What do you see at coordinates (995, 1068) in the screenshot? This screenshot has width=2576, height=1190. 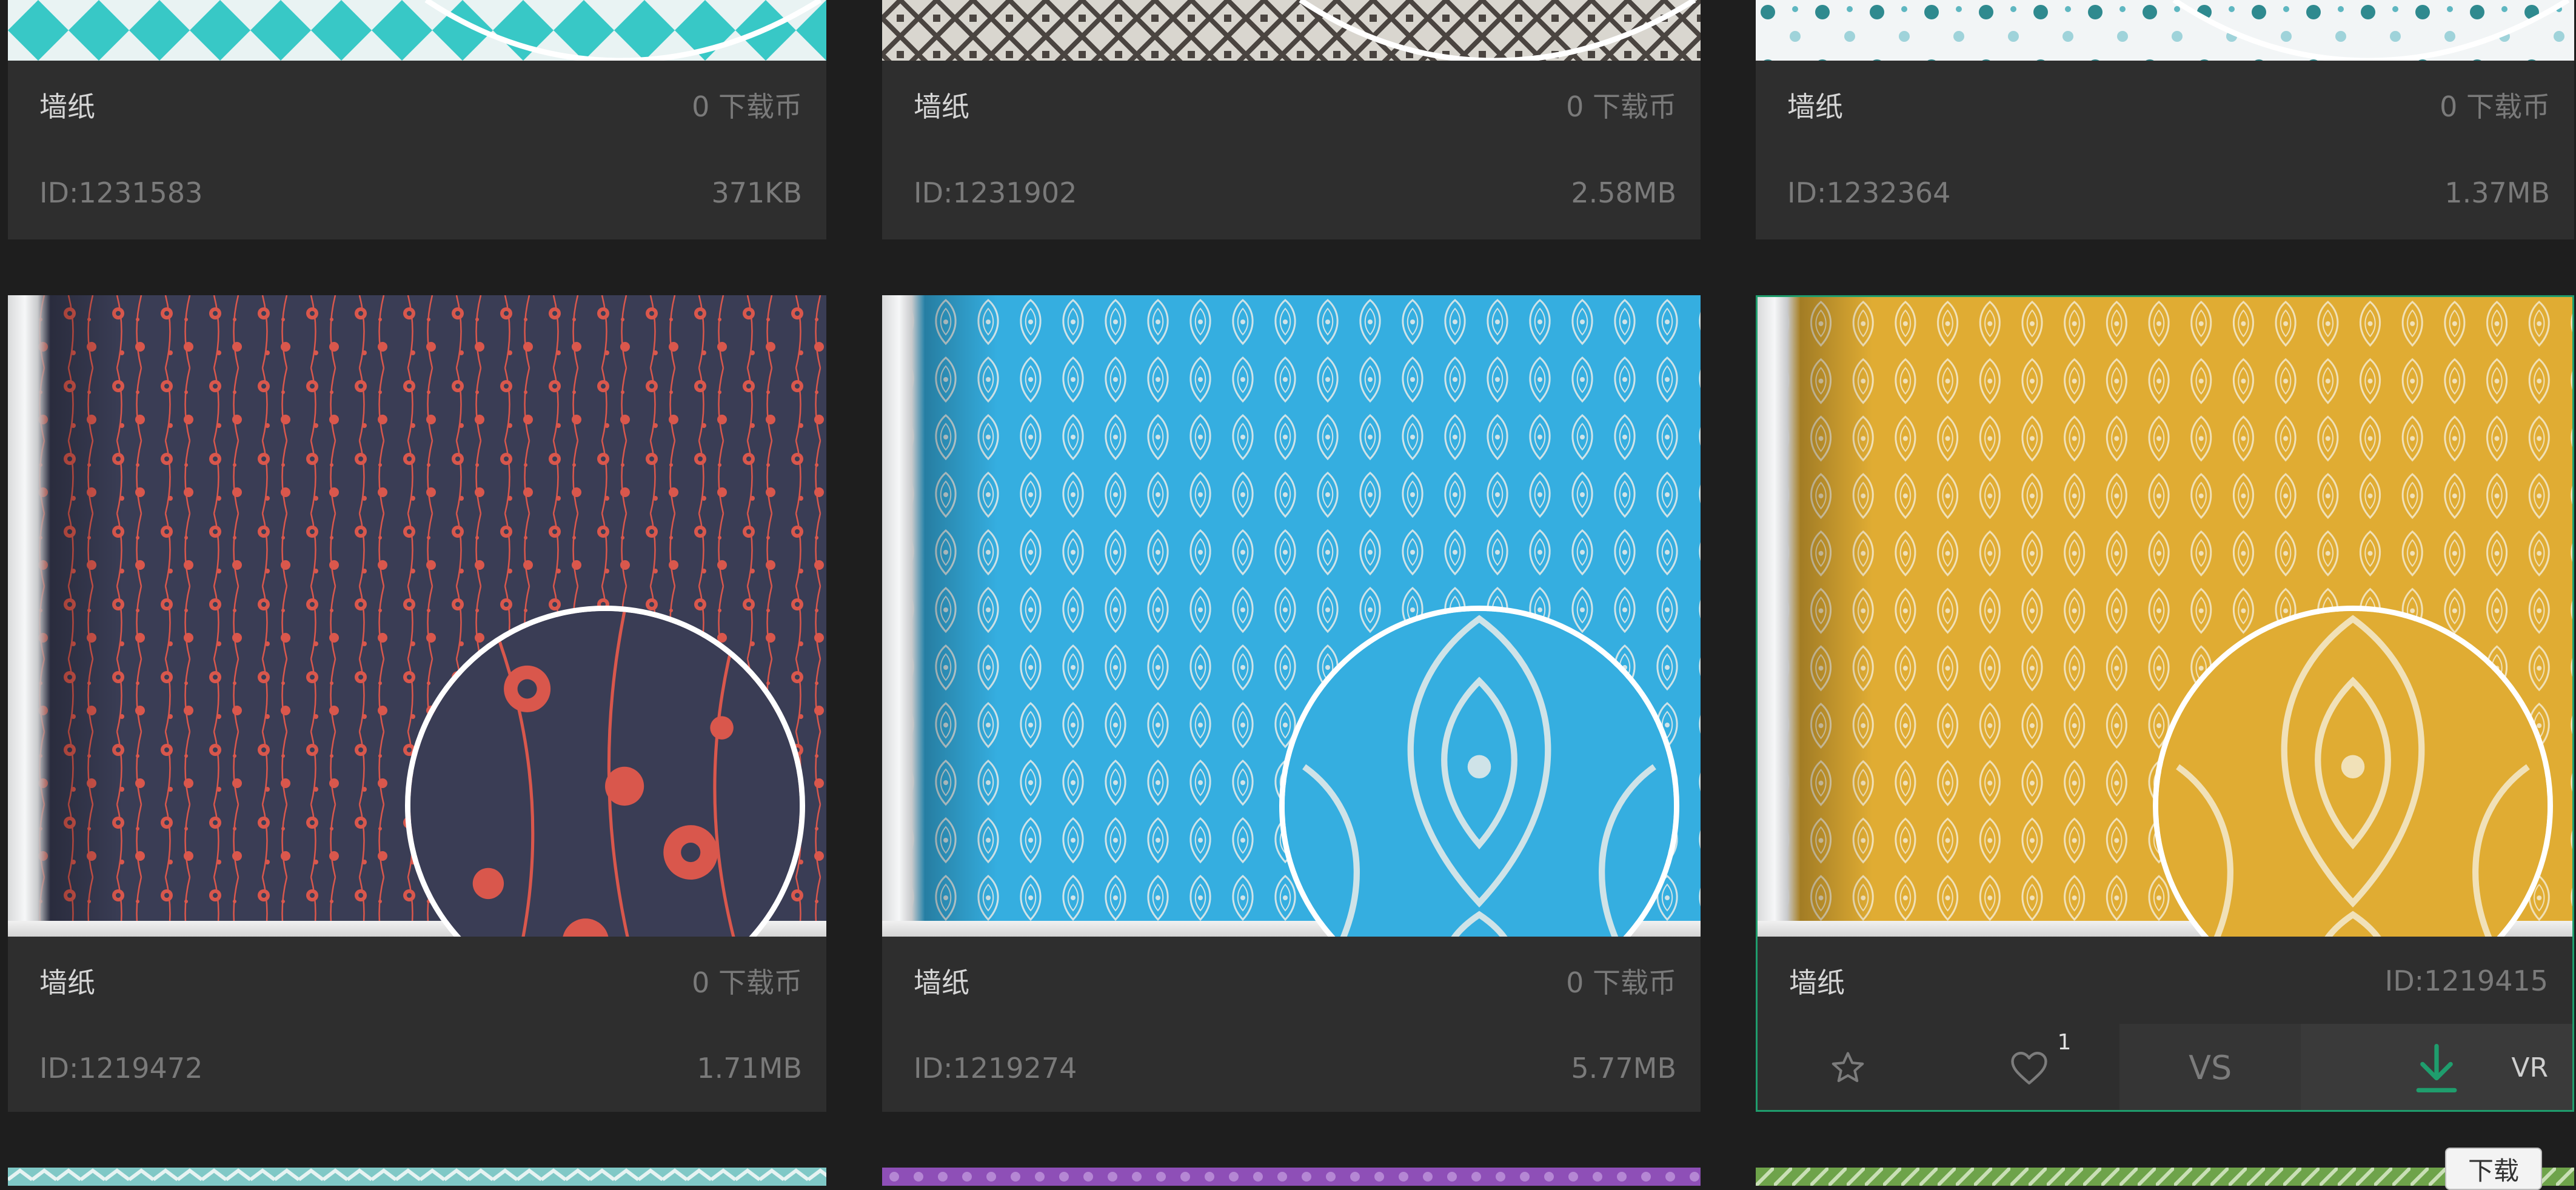 I see `card-id: ID:1219274` at bounding box center [995, 1068].